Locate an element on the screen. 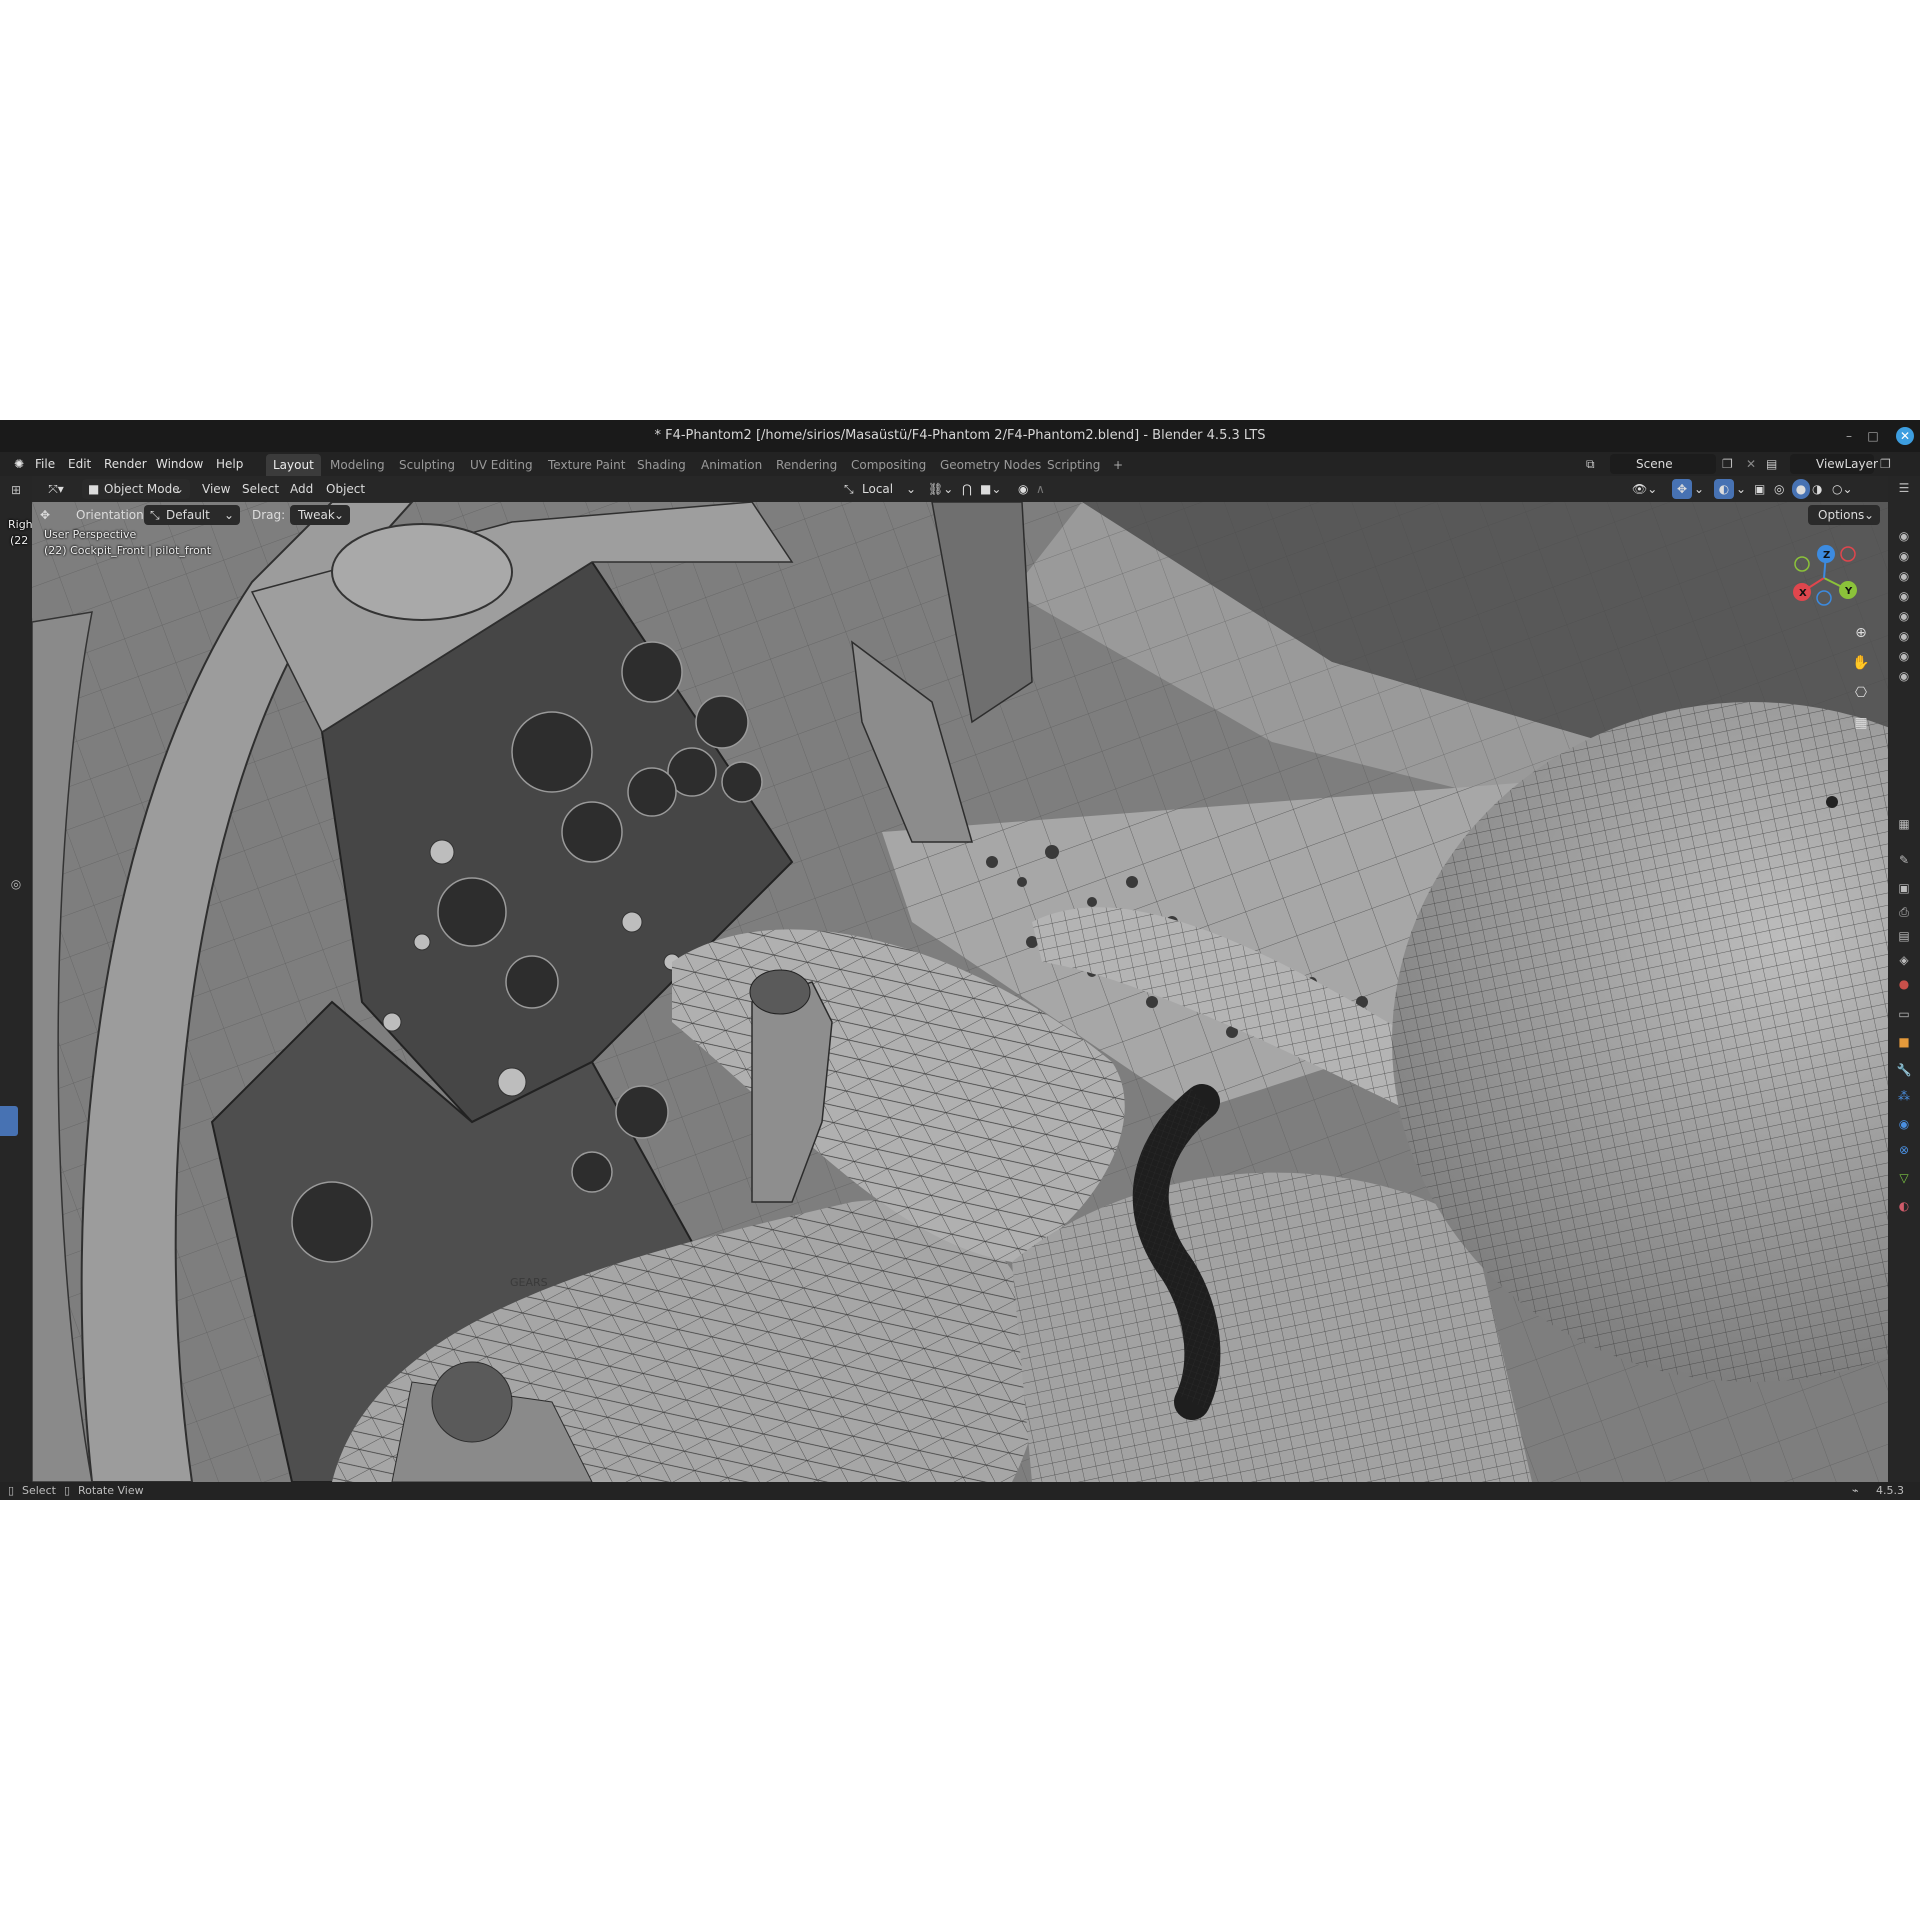 The height and width of the screenshot is (1920, 1920). editor-type-icon: ⊞ is located at coordinates (16, 490).